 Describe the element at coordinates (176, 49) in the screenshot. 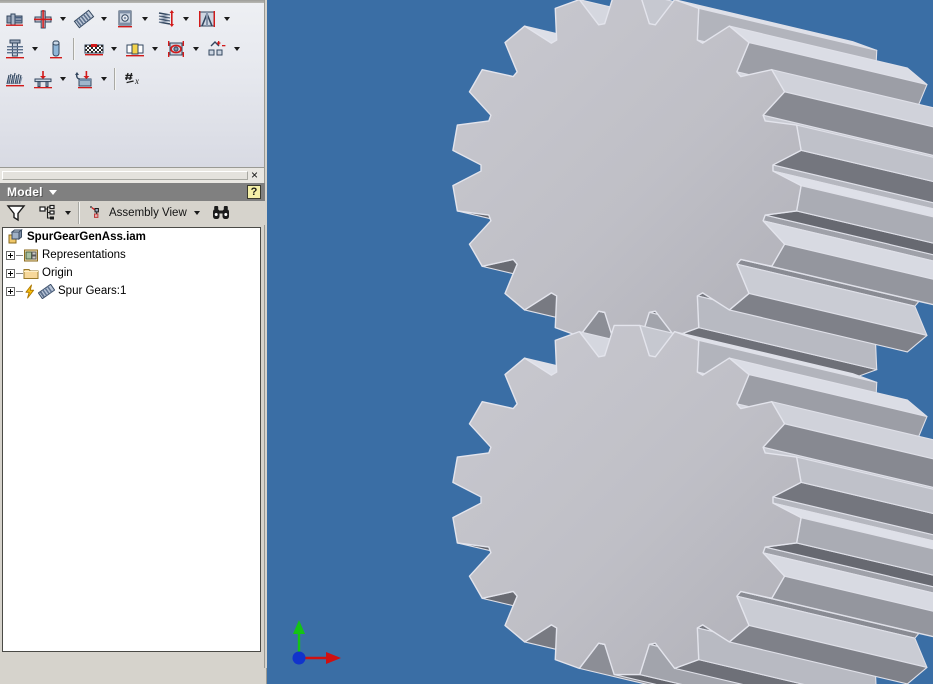

I see `oring-icon` at that location.